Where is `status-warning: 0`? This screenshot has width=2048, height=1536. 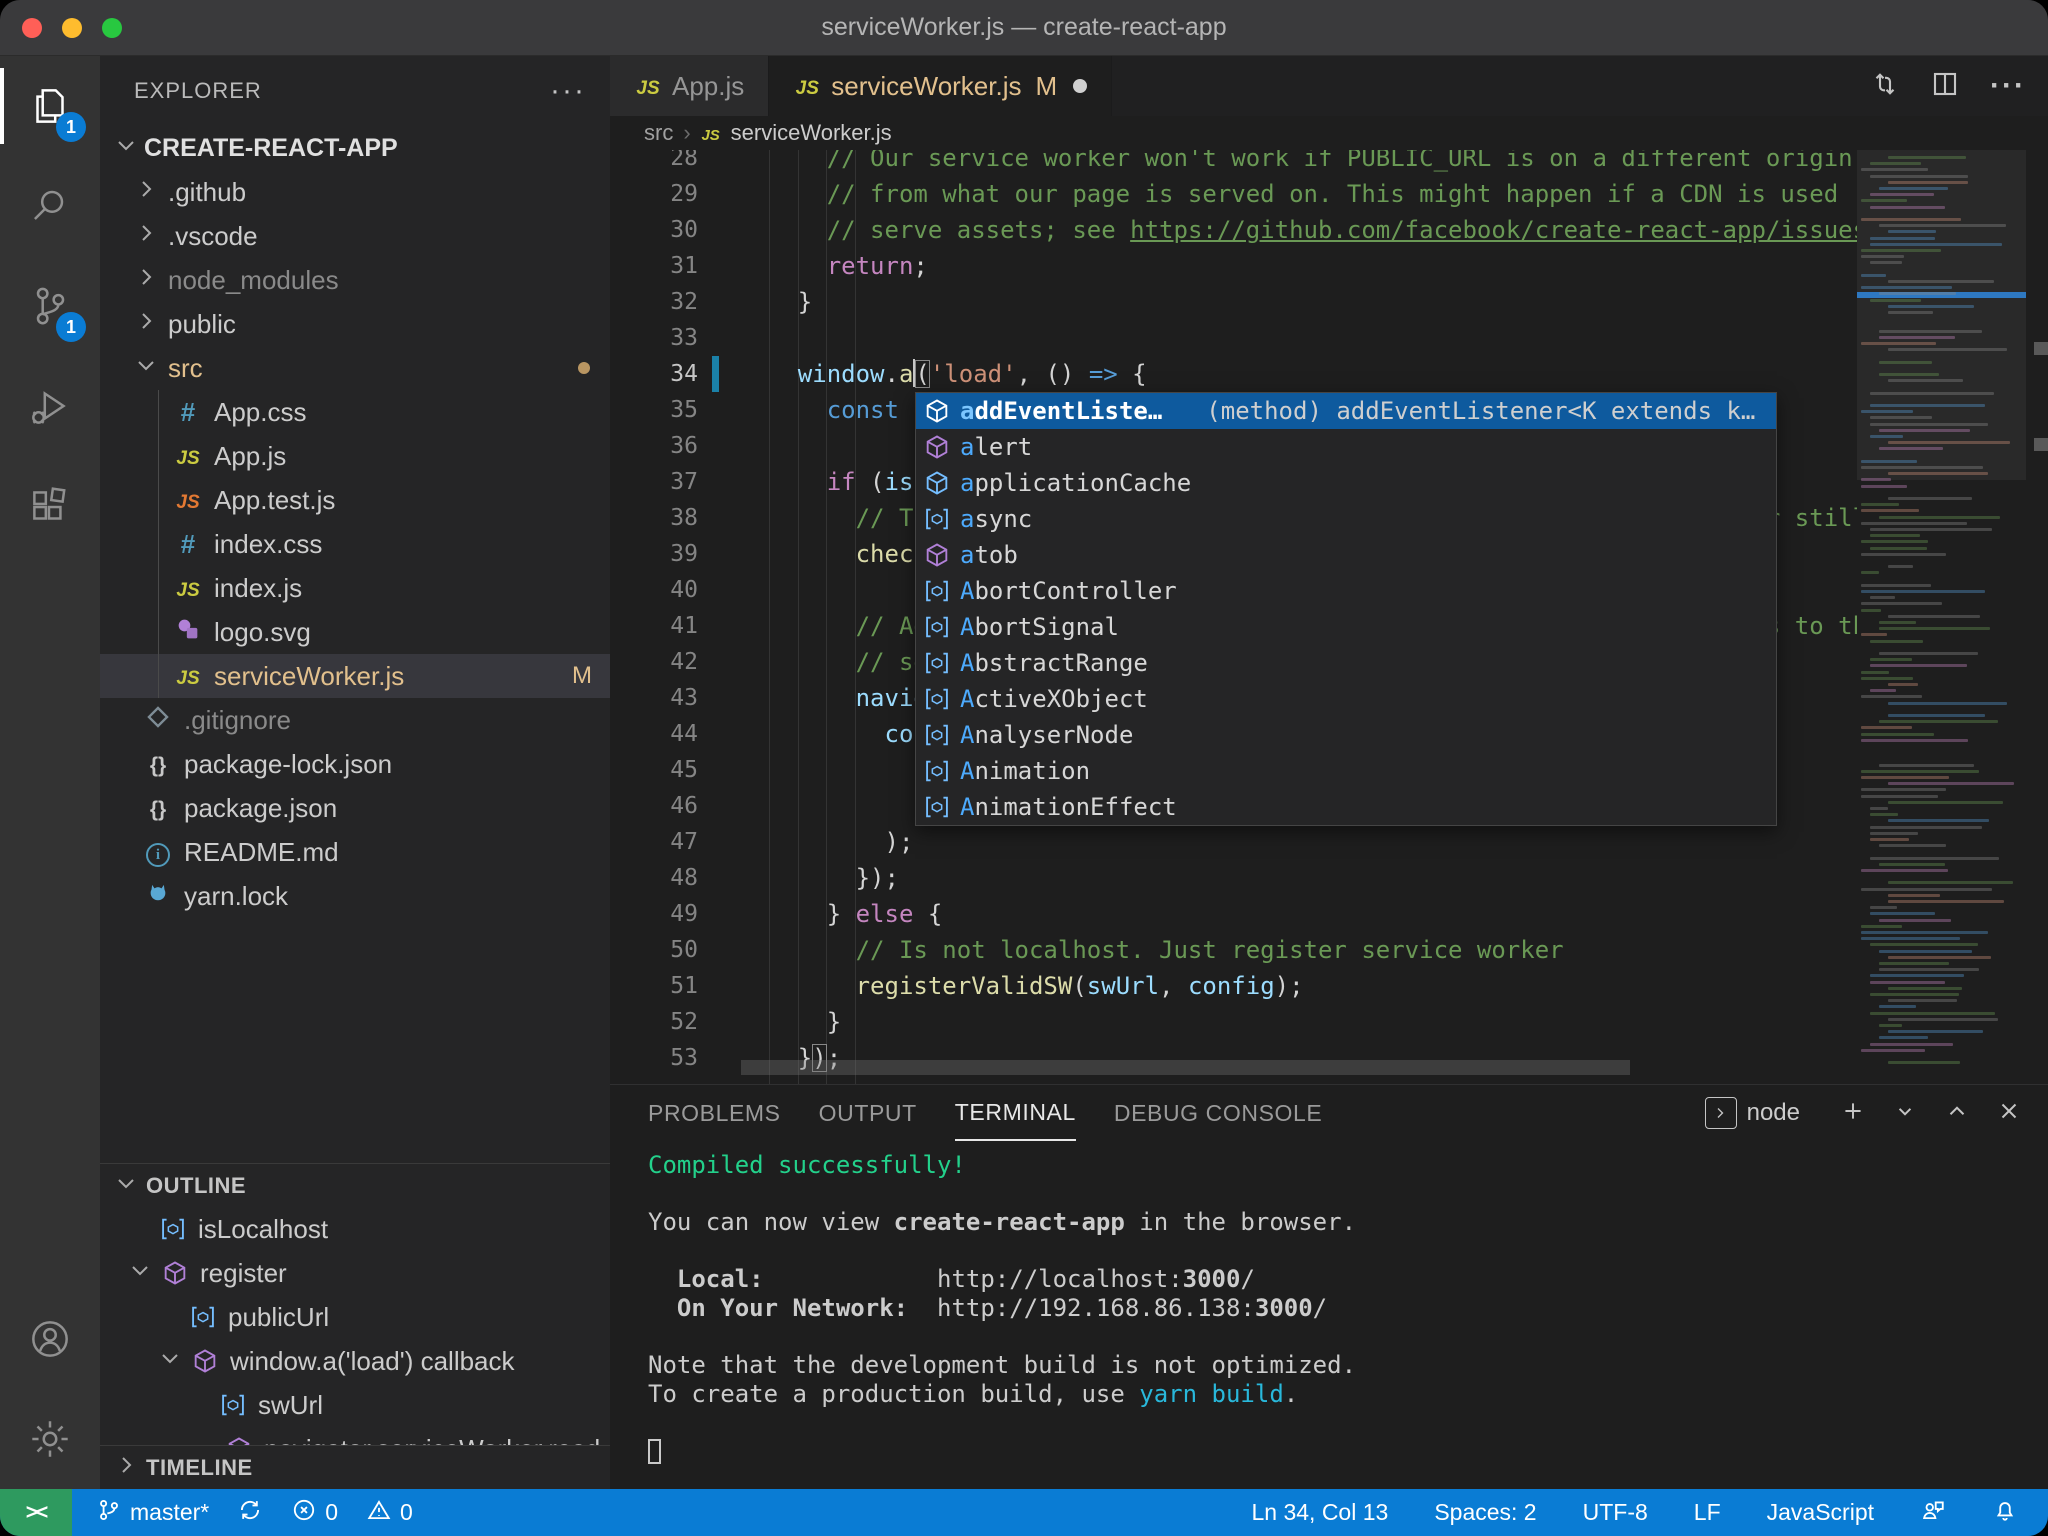
status-warning: 0 is located at coordinates (389, 1513).